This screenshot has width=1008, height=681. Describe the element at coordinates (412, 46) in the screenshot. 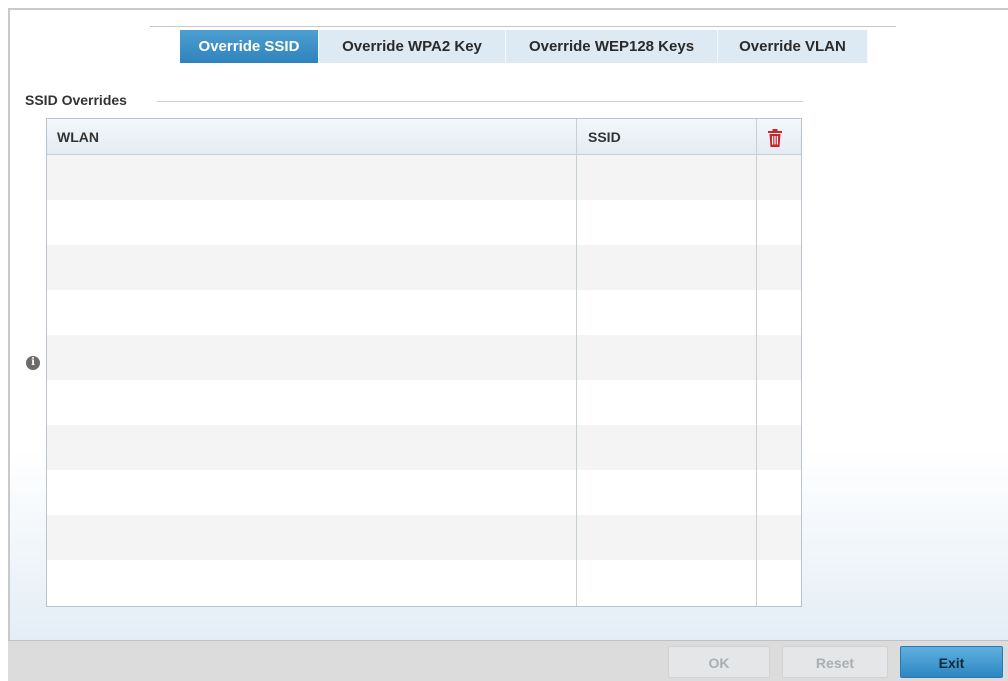

I see `tab-override-wpa2-key: Override WPA2 Key` at that location.